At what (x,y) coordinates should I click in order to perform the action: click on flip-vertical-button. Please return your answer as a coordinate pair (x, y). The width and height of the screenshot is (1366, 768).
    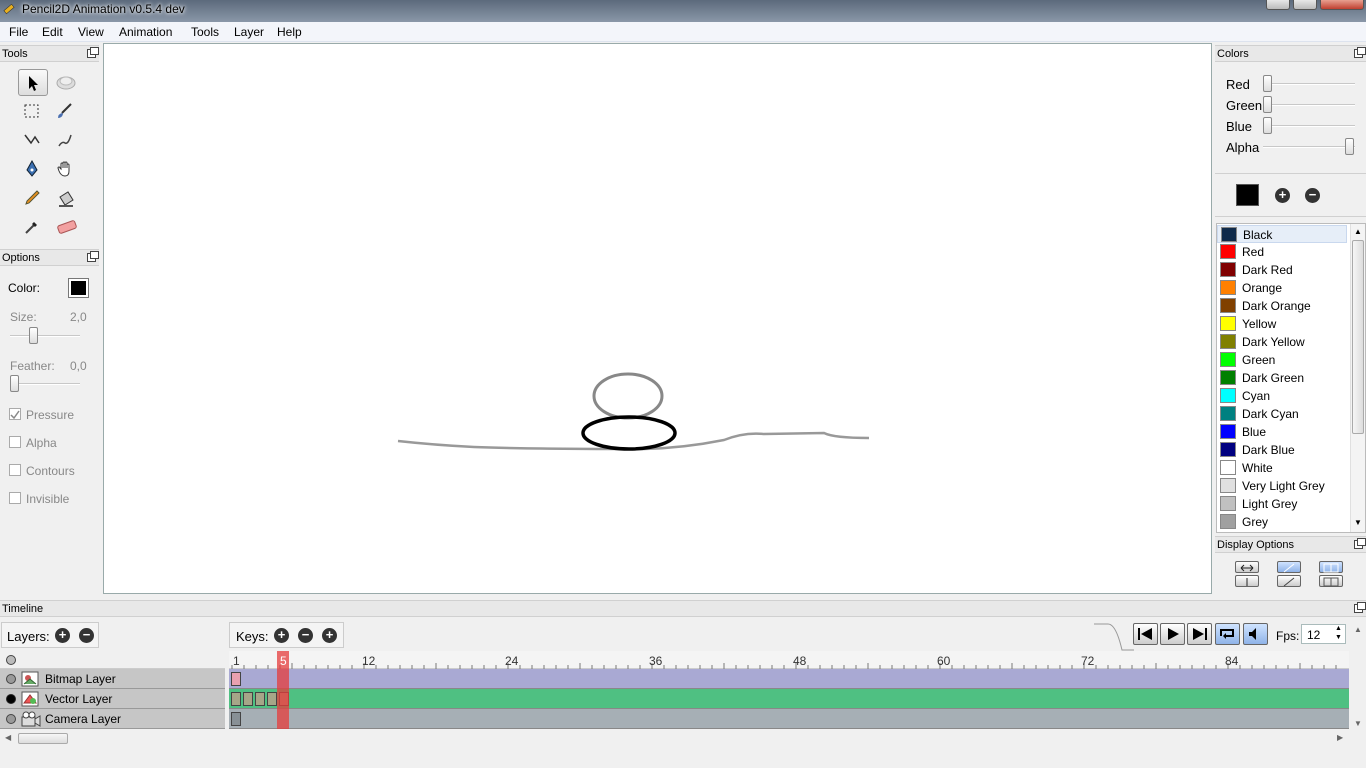
    Looking at the image, I should click on (1247, 581).